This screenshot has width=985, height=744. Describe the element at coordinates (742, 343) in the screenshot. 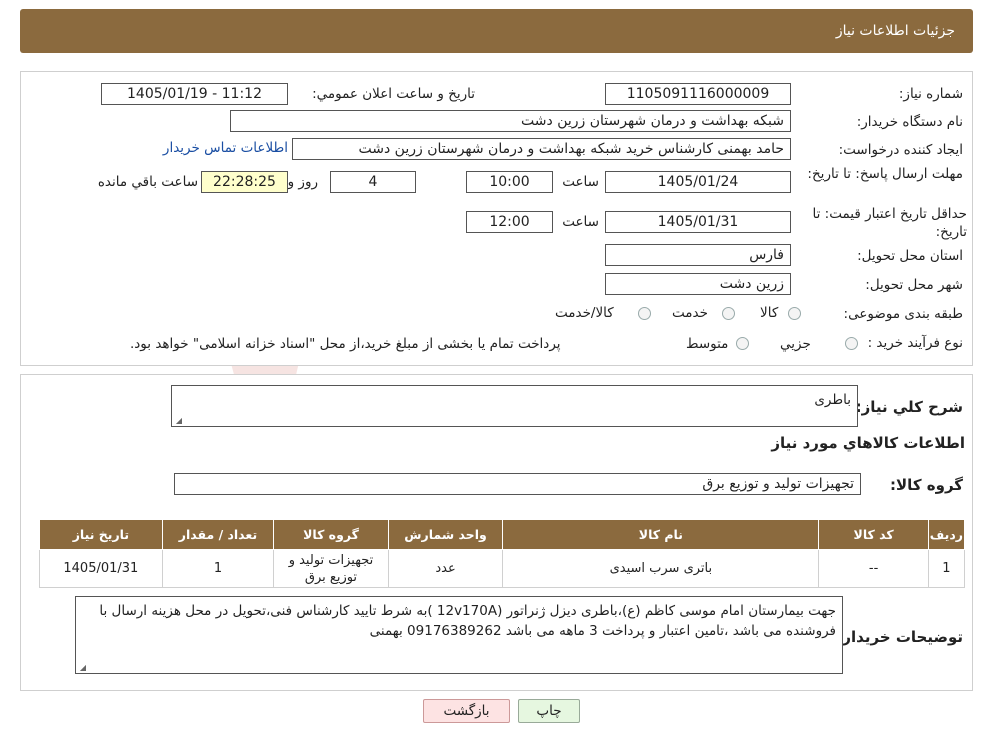

I see `process-medium-radio` at that location.